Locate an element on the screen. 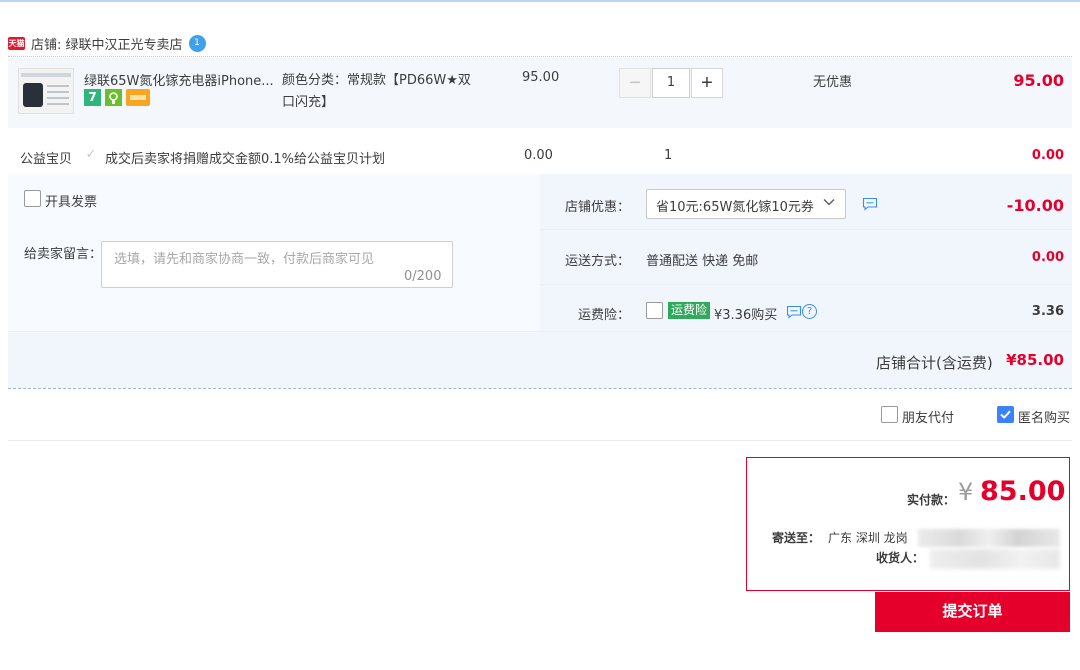  charity-quantity: 1 is located at coordinates (668, 155).